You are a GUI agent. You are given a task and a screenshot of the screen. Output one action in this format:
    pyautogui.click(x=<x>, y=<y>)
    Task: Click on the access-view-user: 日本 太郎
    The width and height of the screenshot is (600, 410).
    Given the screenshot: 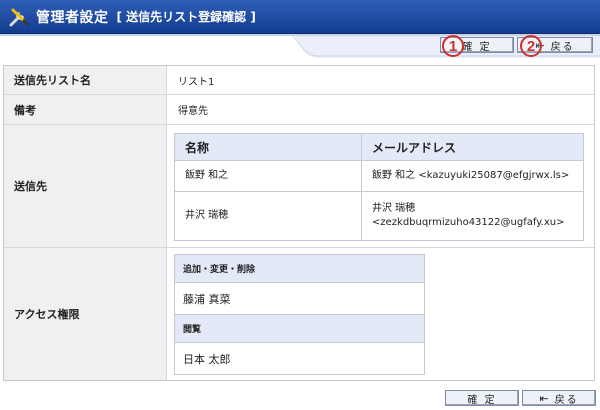 What is the action you would take?
    pyautogui.click(x=207, y=359)
    